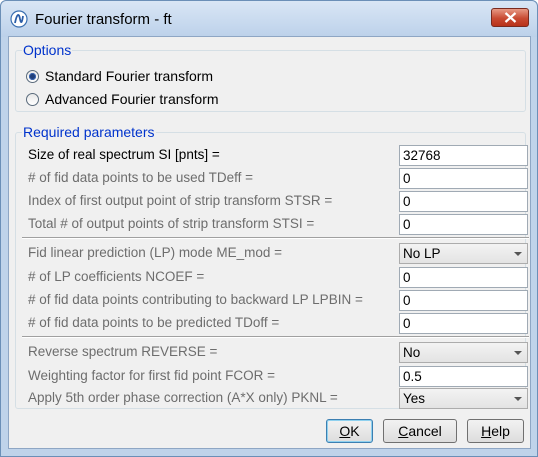 This screenshot has height=457, width=538. What do you see at coordinates (463, 178) in the screenshot?
I see `param-tdeff-field: 0` at bounding box center [463, 178].